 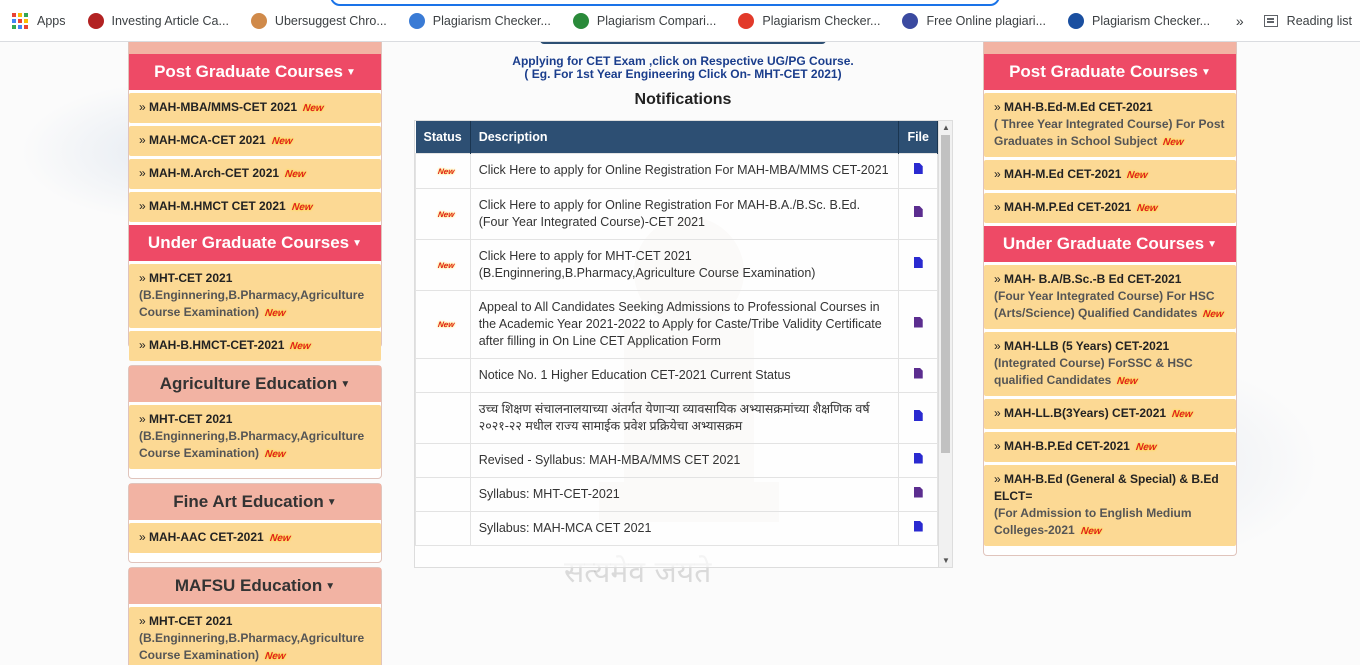 What do you see at coordinates (945, 294) in the screenshot?
I see `scrollbar-thumb` at bounding box center [945, 294].